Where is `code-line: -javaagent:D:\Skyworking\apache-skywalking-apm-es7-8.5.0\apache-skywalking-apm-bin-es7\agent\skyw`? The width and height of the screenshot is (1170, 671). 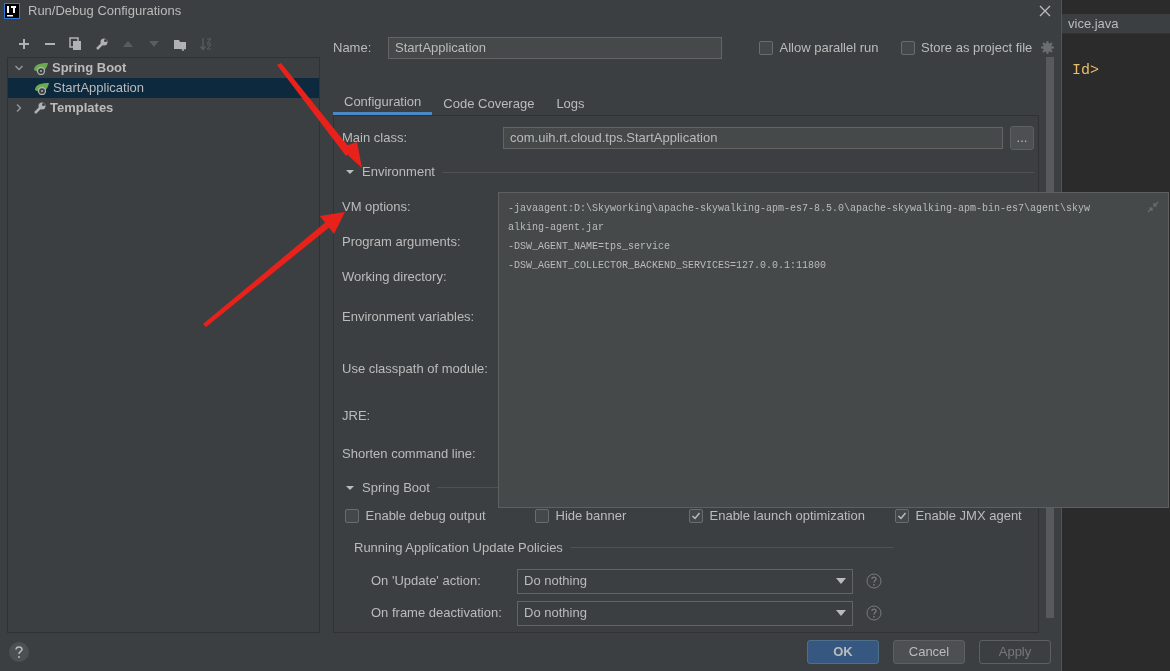
code-line: -javaagent:D:\Skyworking\apache-skywalking-apm-es7-8.5.0\apache-skywalking-apm-bin-es7\agent\skyw is located at coordinates (799, 209).